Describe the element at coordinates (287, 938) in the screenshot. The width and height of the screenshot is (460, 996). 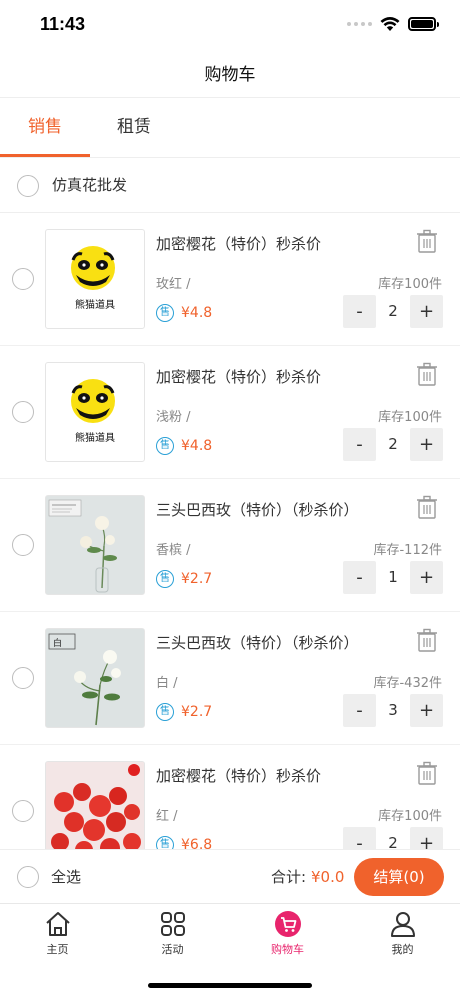
I see `tabbar-item-cart: 购物车` at that location.